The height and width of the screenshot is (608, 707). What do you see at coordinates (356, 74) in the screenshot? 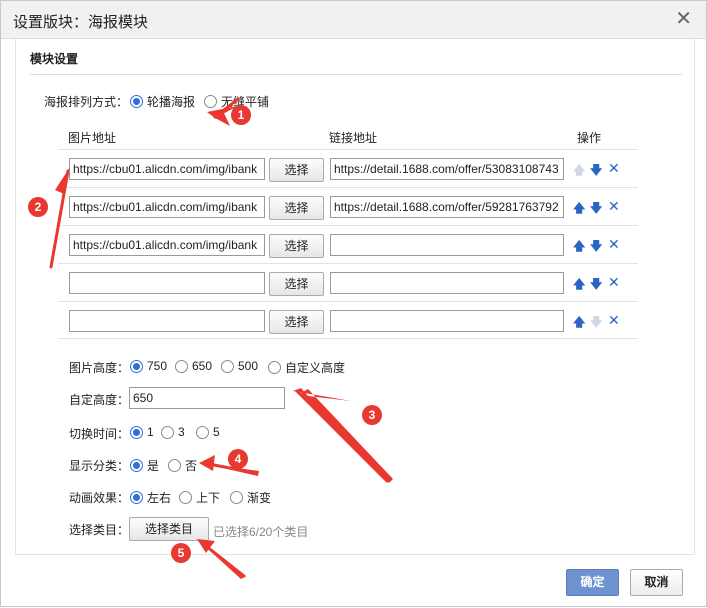
I see `section-divider` at bounding box center [356, 74].